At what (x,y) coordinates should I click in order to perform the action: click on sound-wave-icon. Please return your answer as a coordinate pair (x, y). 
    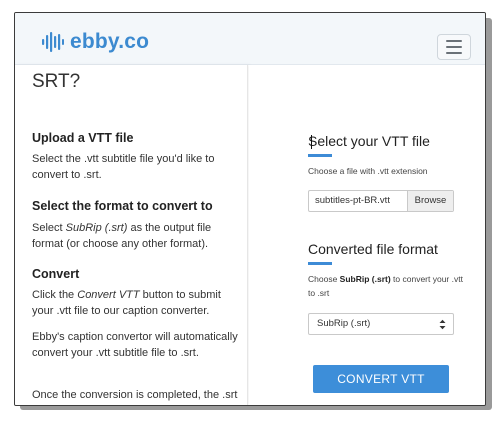
    Looking at the image, I should click on (53, 42).